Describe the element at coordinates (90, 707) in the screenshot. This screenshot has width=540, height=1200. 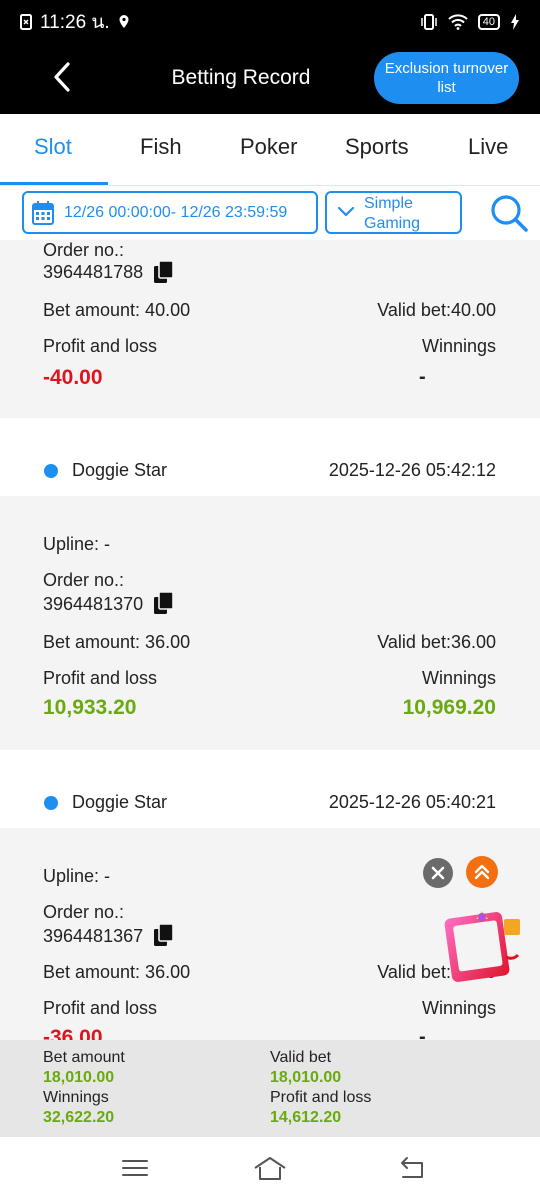
I see `profit-value: 10,933.20` at that location.